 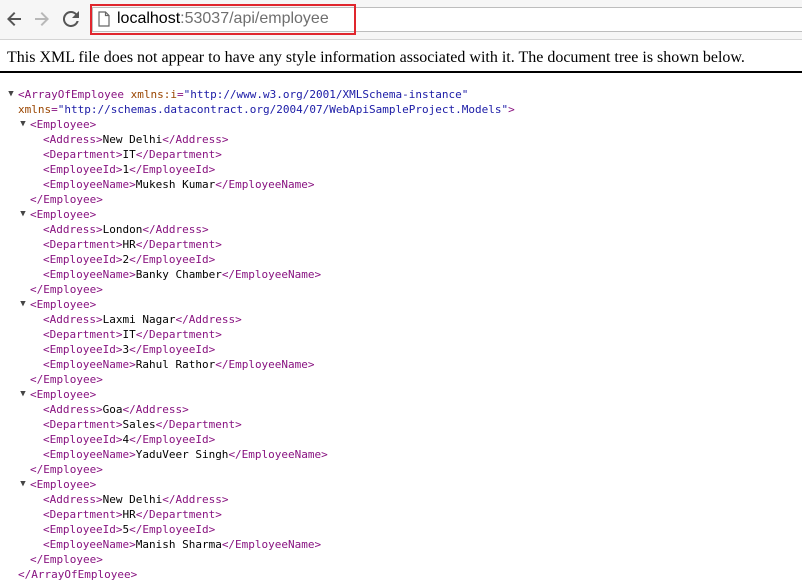 I want to click on field-value: Sales, so click(x=139, y=424).